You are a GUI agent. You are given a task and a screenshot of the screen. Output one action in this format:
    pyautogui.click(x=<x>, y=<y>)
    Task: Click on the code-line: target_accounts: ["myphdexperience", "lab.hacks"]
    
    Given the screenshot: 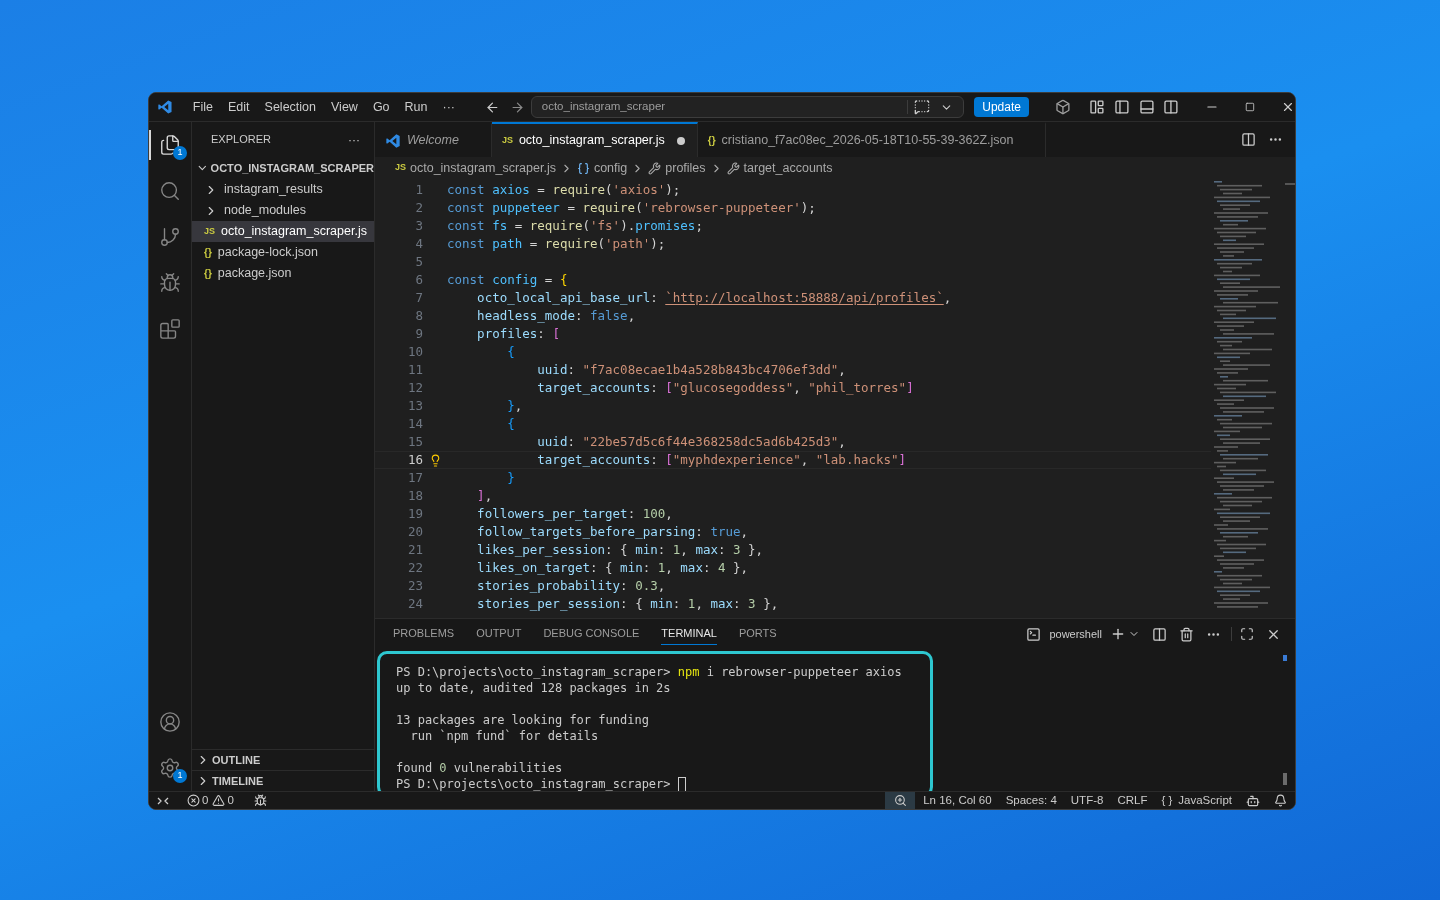 What is the action you would take?
    pyautogui.click(x=721, y=459)
    